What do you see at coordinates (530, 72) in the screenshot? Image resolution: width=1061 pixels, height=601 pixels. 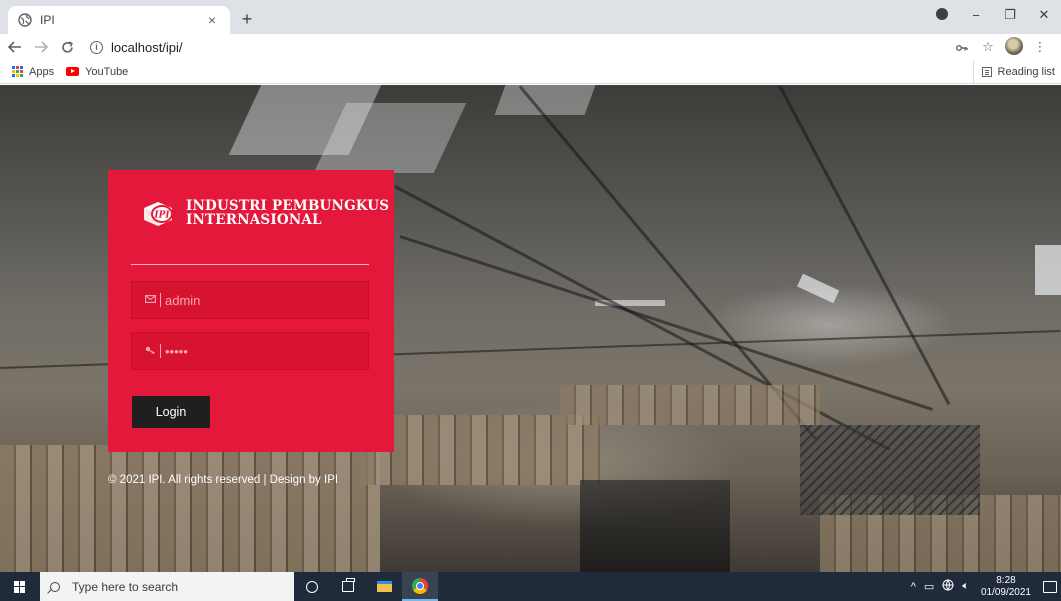 I see `bookmarks-bar: Apps YouTube Reading list` at bounding box center [530, 72].